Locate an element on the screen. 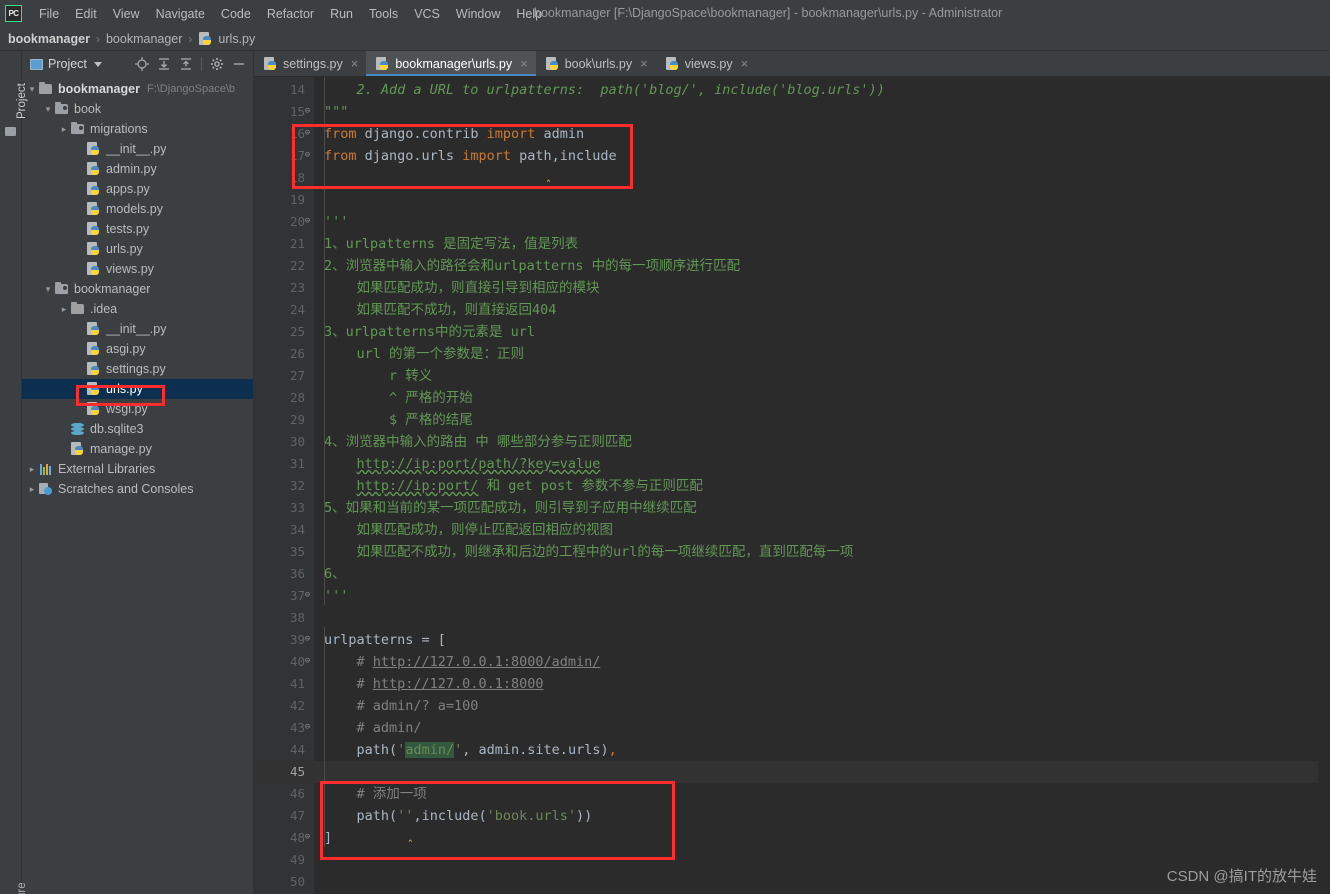 The width and height of the screenshot is (1330, 894). menu-item-refactor: Refactor is located at coordinates (290, 14).